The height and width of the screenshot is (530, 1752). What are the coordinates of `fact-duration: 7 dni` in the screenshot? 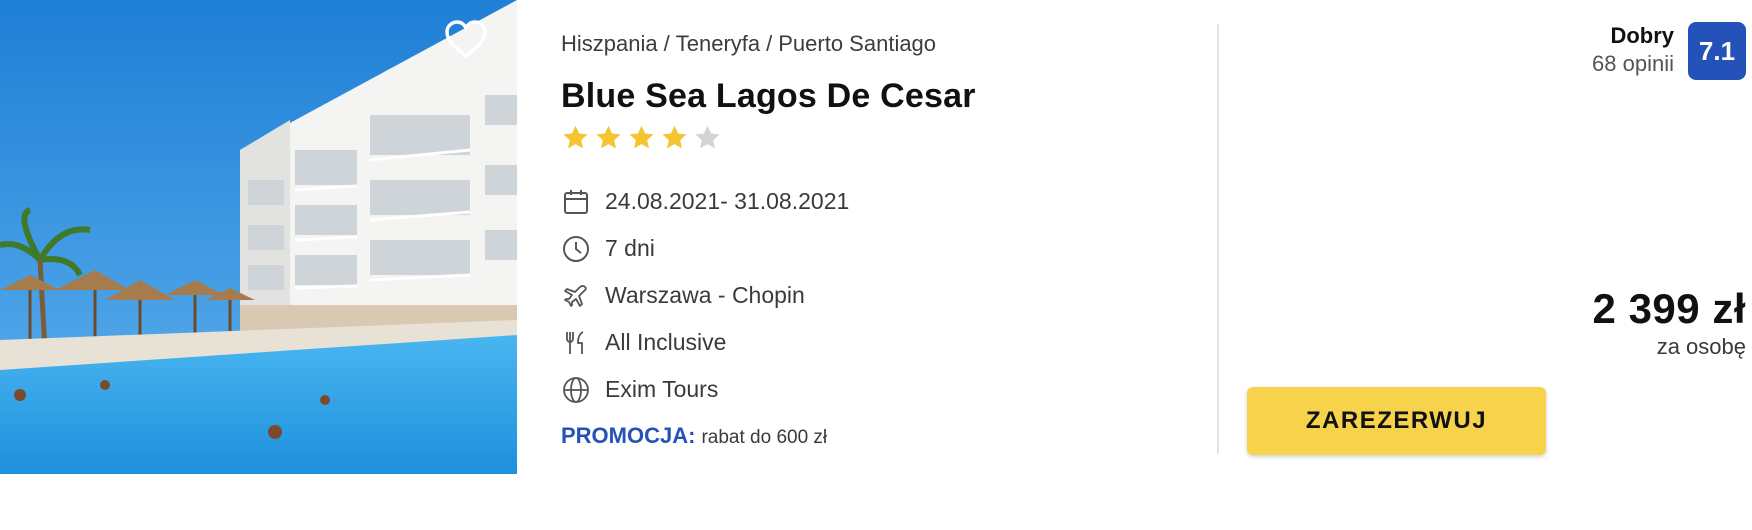 It's located at (881, 248).